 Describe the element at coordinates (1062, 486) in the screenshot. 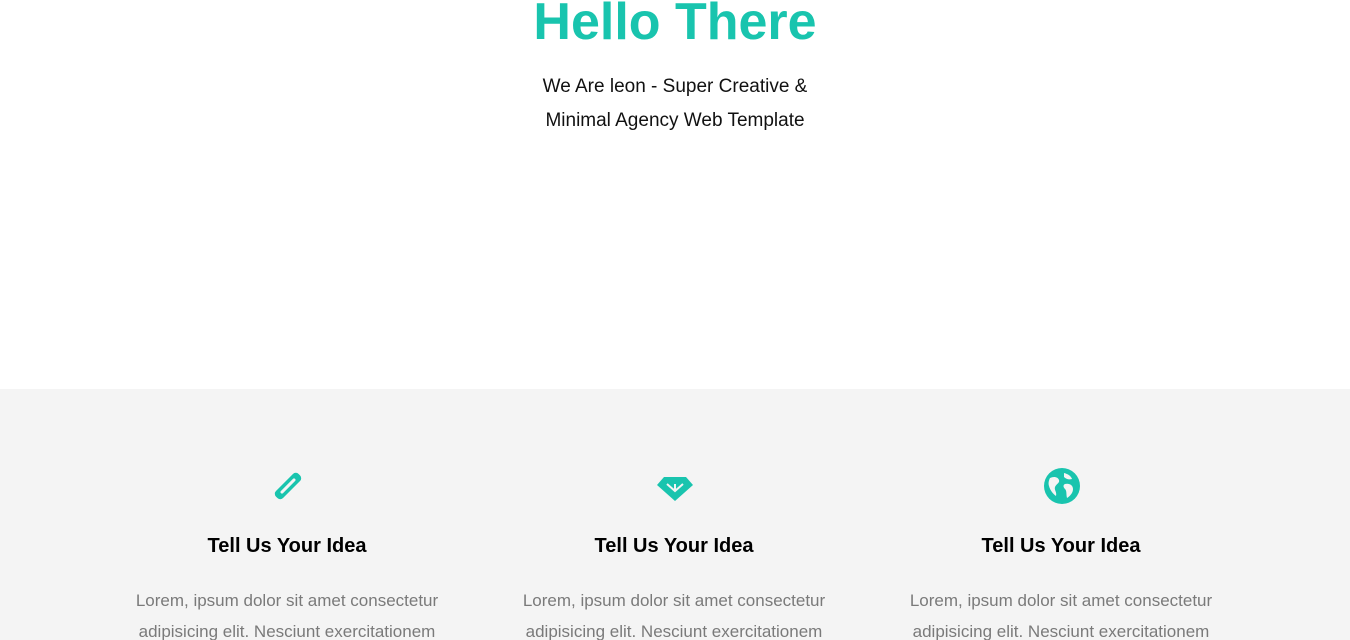

I see `globe-icon` at that location.